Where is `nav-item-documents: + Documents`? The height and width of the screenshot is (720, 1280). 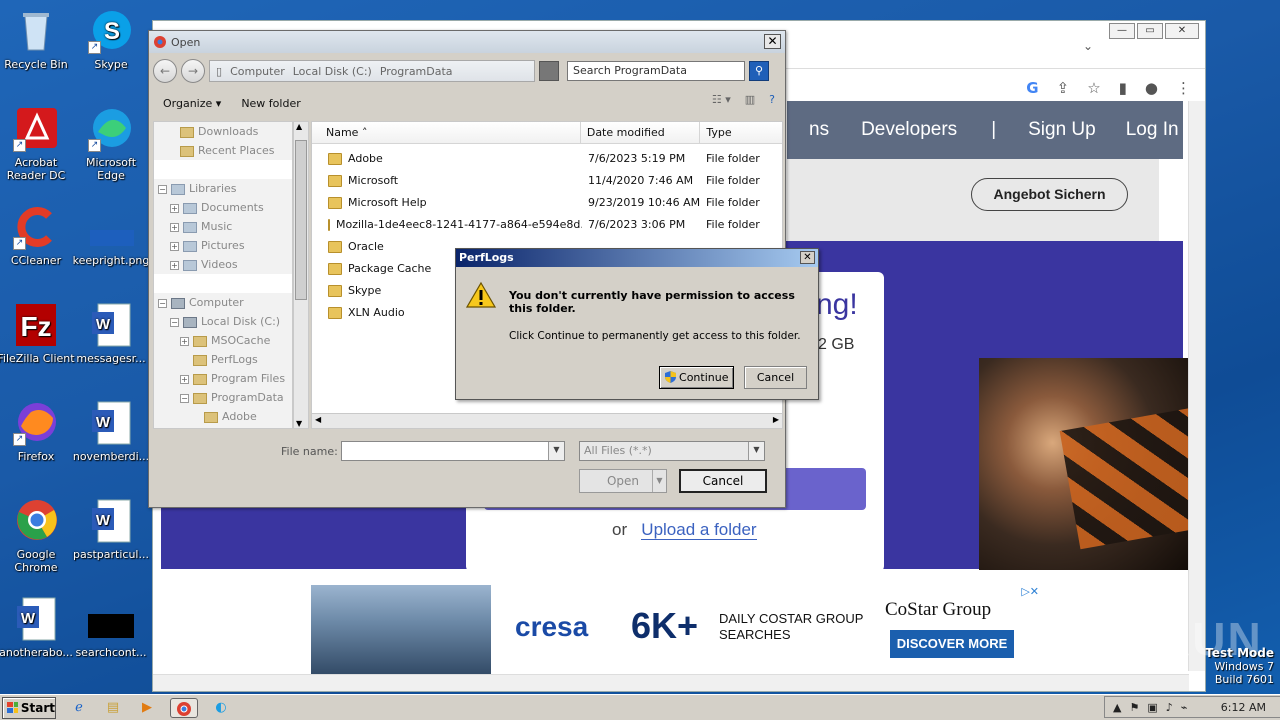 nav-item-documents: + Documents is located at coordinates (223, 207).